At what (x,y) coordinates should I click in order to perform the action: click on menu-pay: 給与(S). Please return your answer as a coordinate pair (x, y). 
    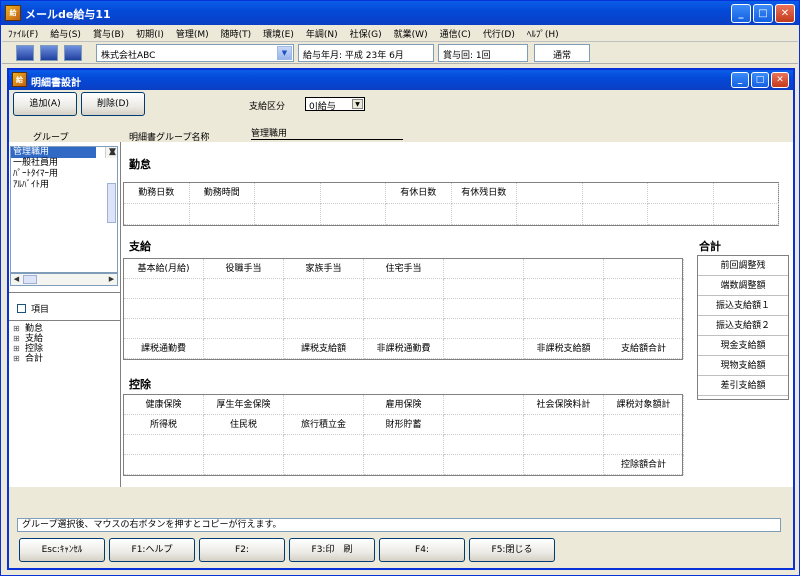
    Looking at the image, I should click on (65, 33).